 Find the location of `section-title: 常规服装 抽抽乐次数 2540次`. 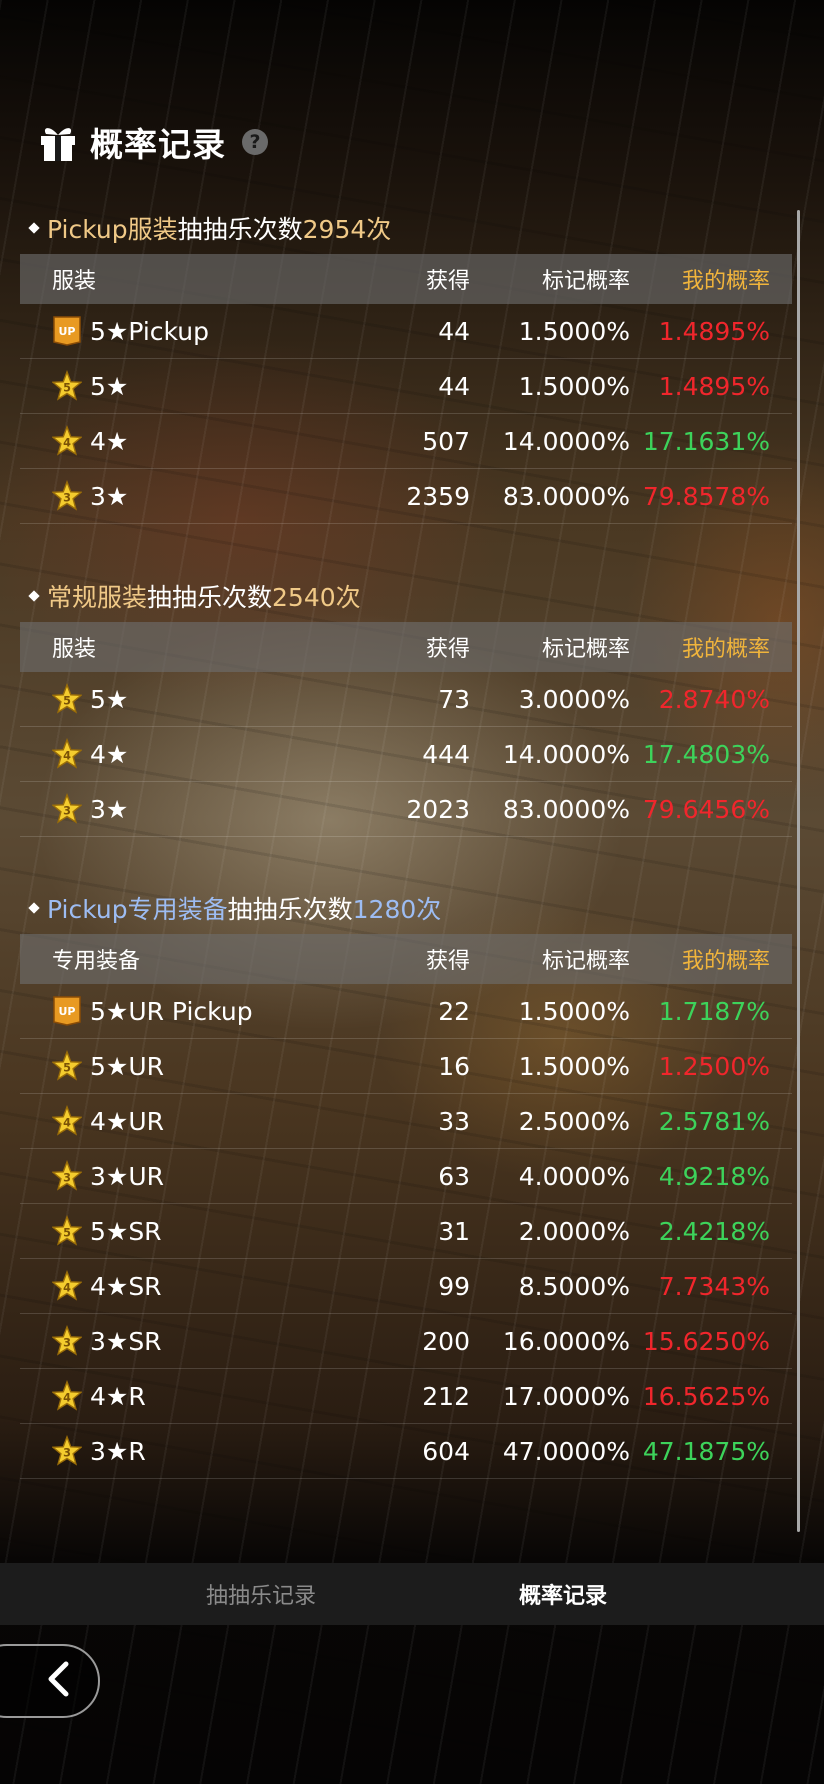

section-title: 常规服装 抽抽乐次数 2540次 is located at coordinates (406, 596).